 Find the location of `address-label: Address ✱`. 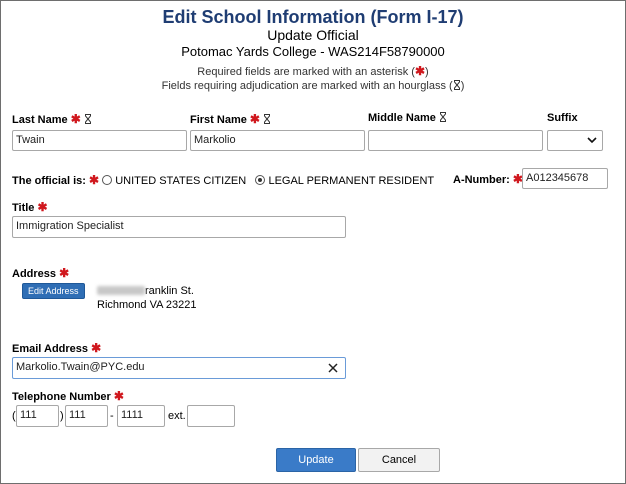

address-label: Address ✱ is located at coordinates (41, 273).